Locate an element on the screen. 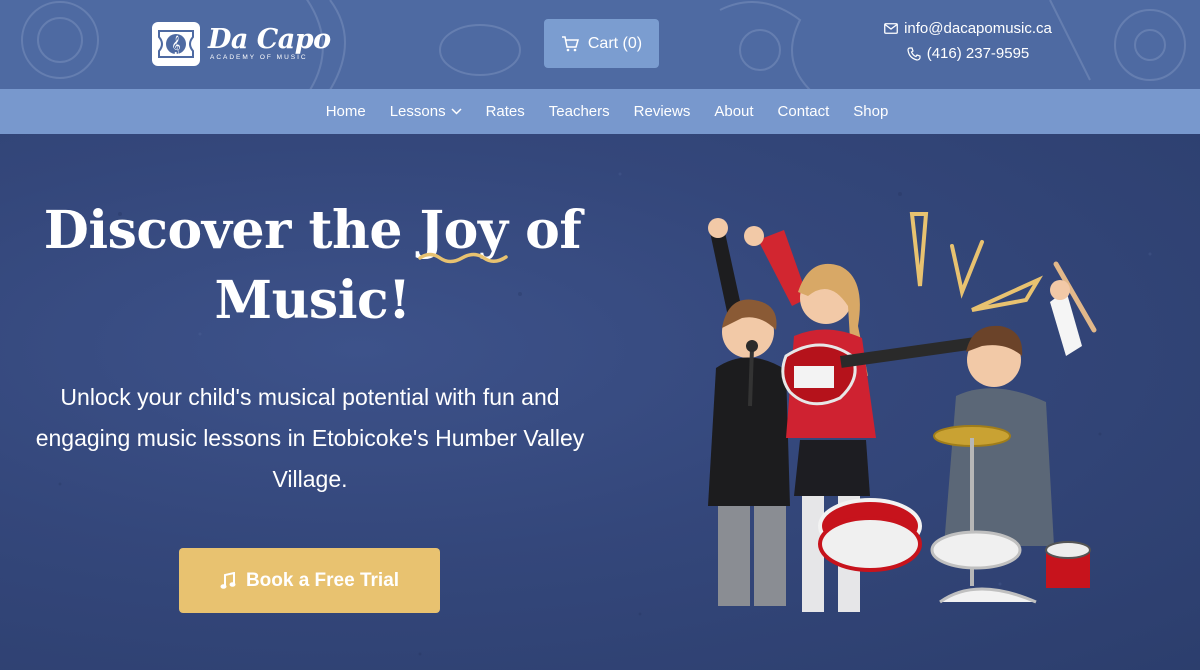 The height and width of the screenshot is (670, 1200). nav-label: Rates is located at coordinates (505, 111).